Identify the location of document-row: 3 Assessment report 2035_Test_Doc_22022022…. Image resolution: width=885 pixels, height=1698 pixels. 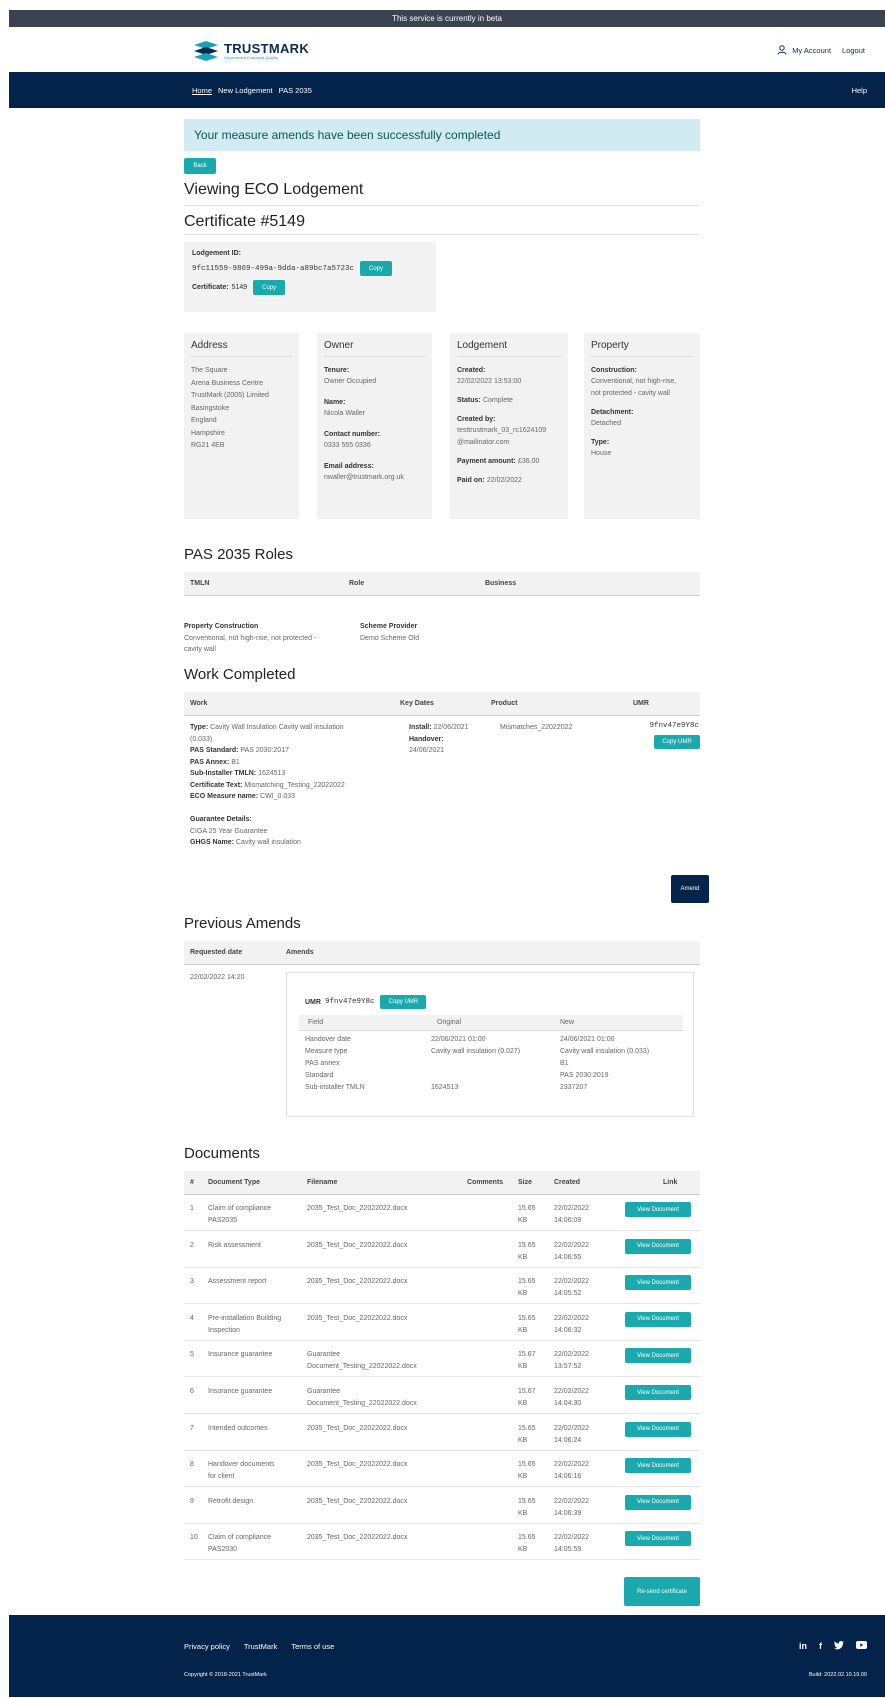
(442, 1286).